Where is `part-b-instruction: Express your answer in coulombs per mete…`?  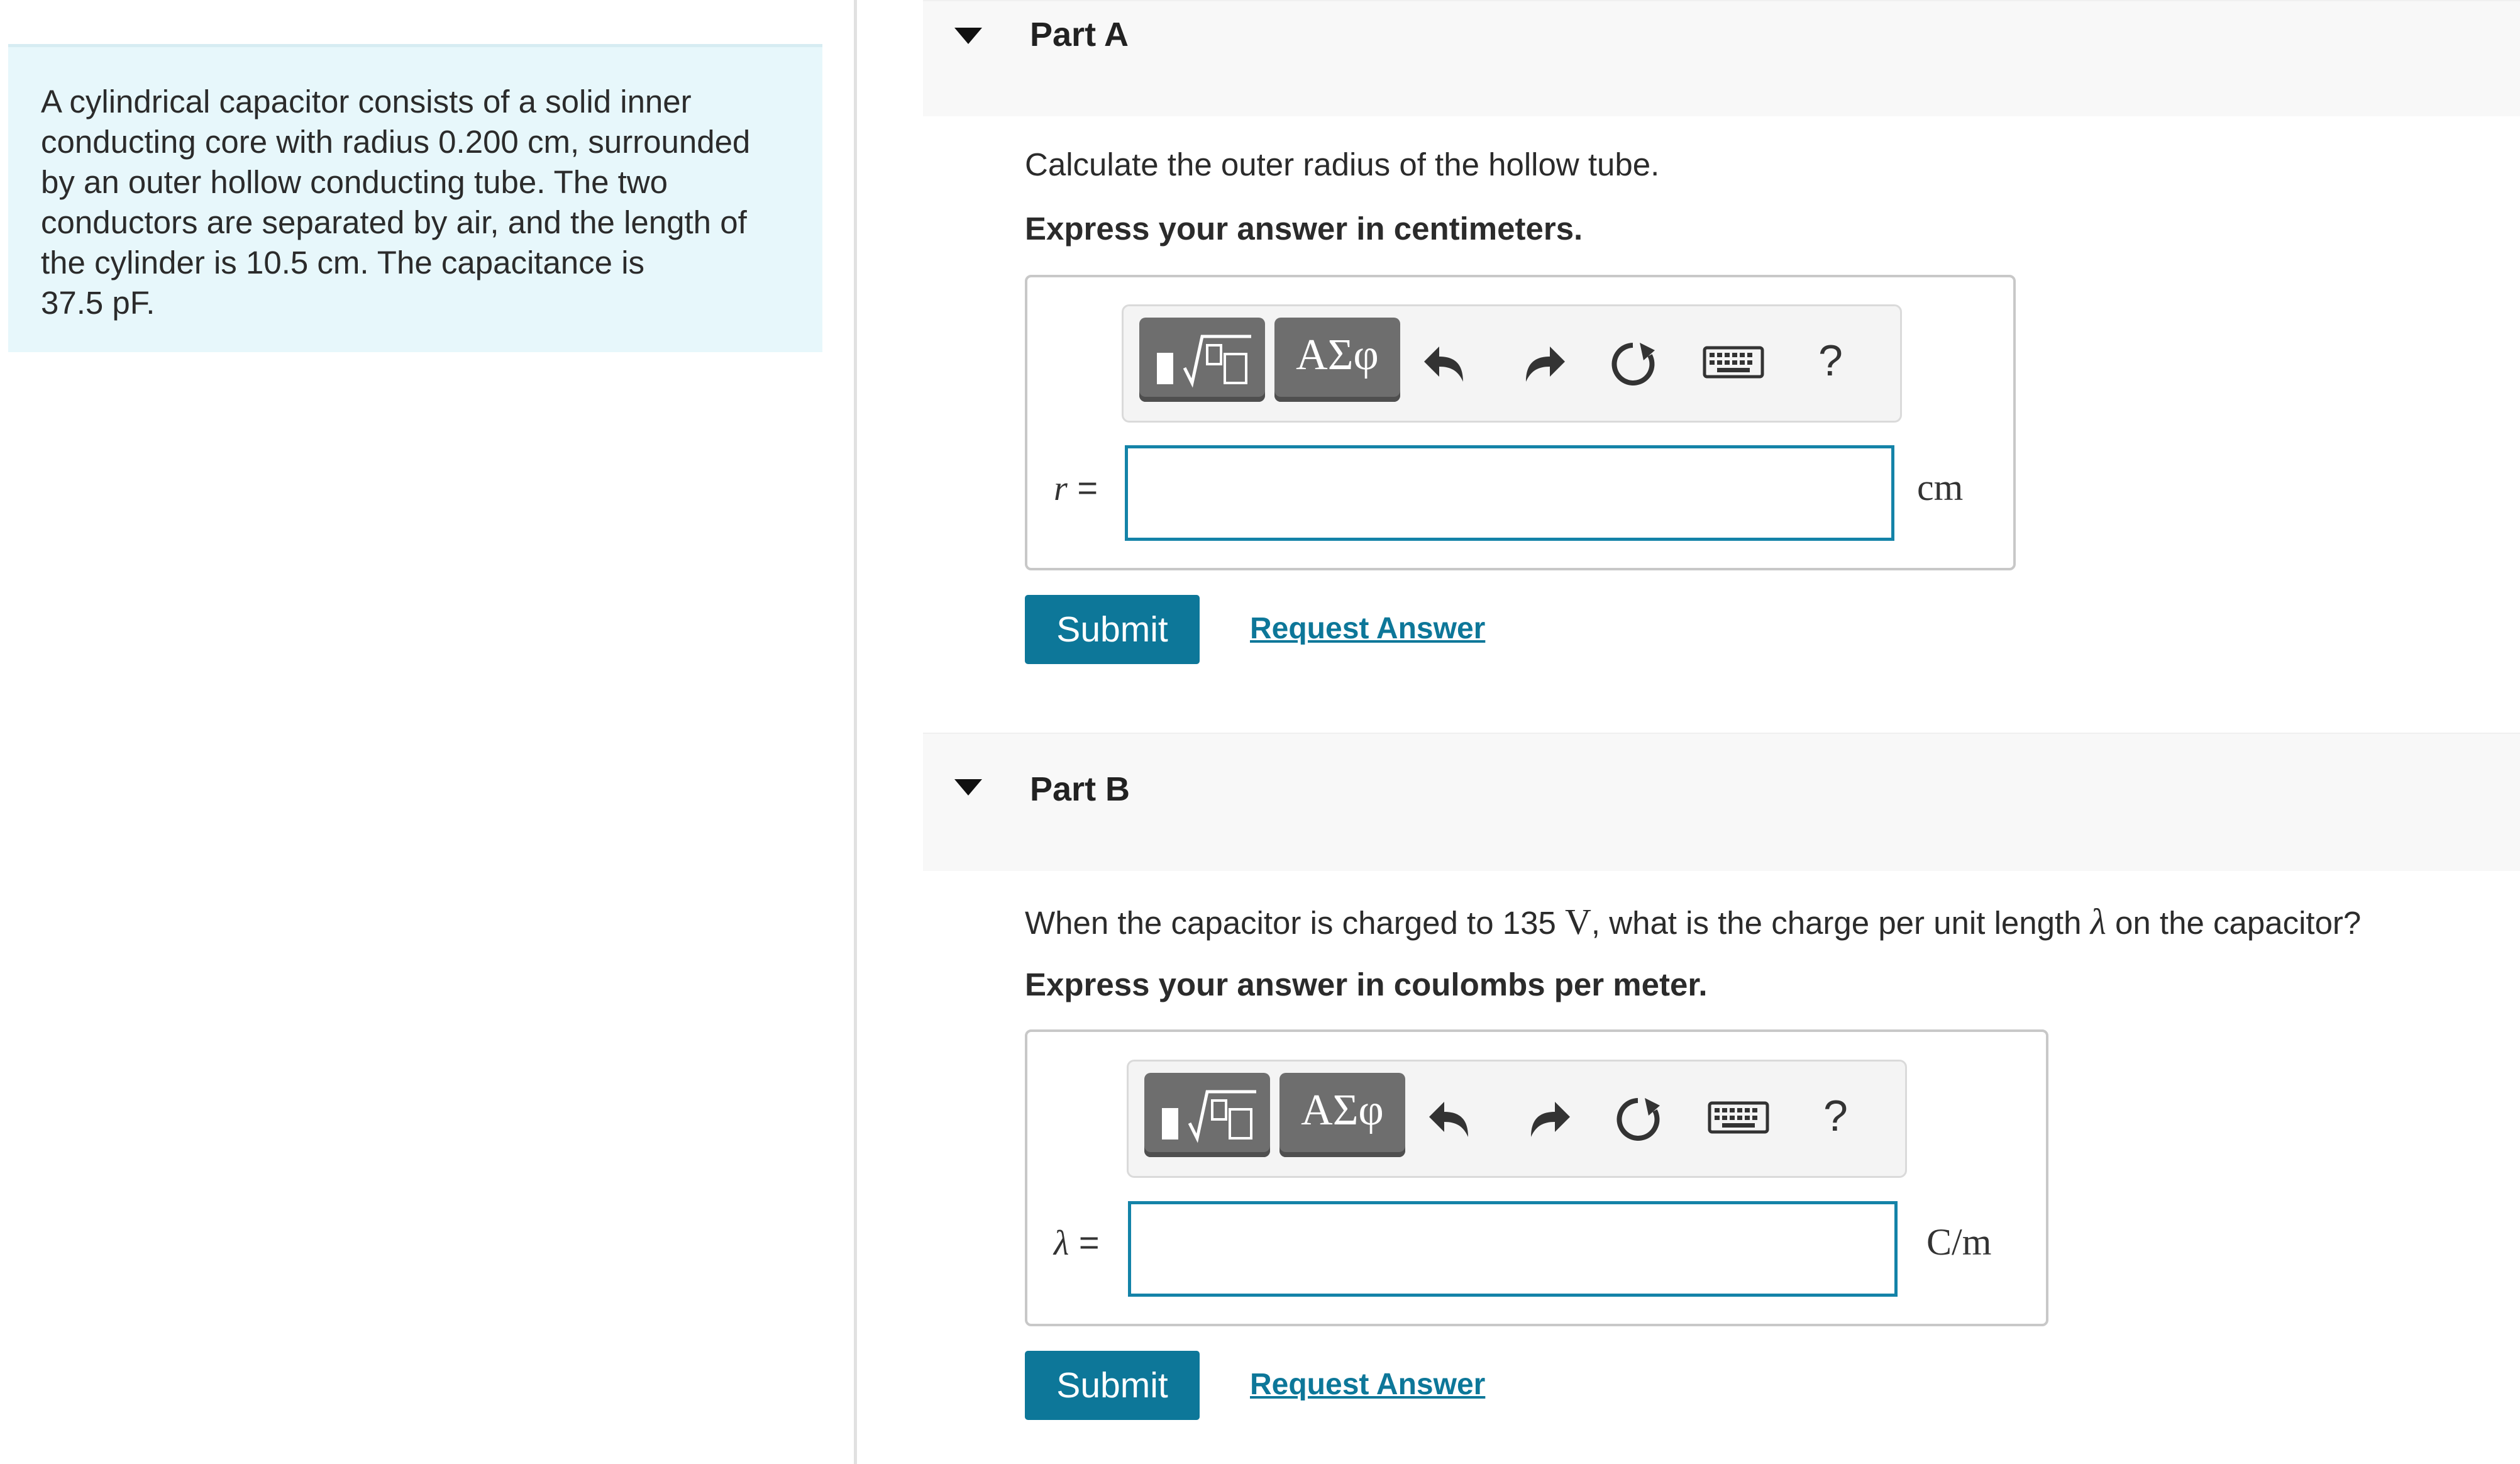 part-b-instruction: Express your answer in coulombs per mete… is located at coordinates (1366, 984).